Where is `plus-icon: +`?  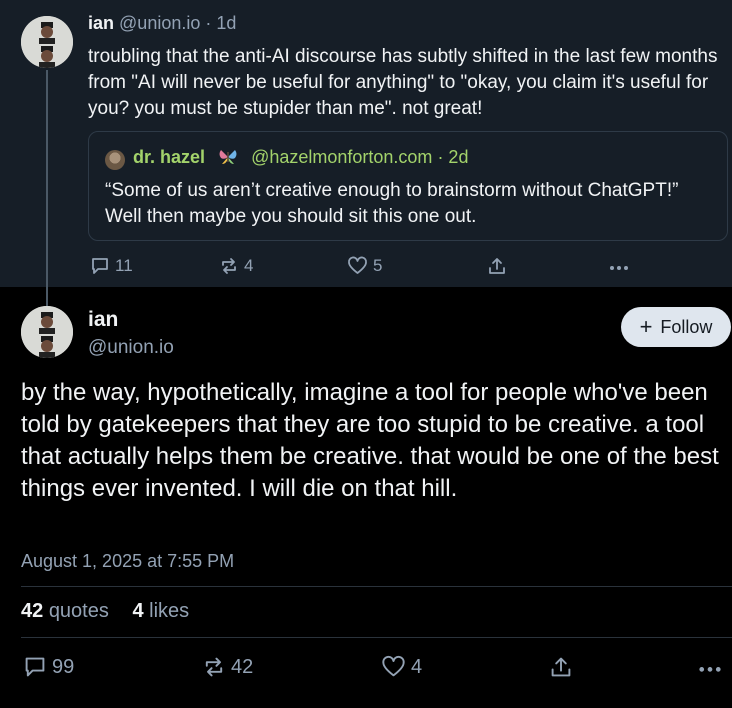 plus-icon: + is located at coordinates (646, 326).